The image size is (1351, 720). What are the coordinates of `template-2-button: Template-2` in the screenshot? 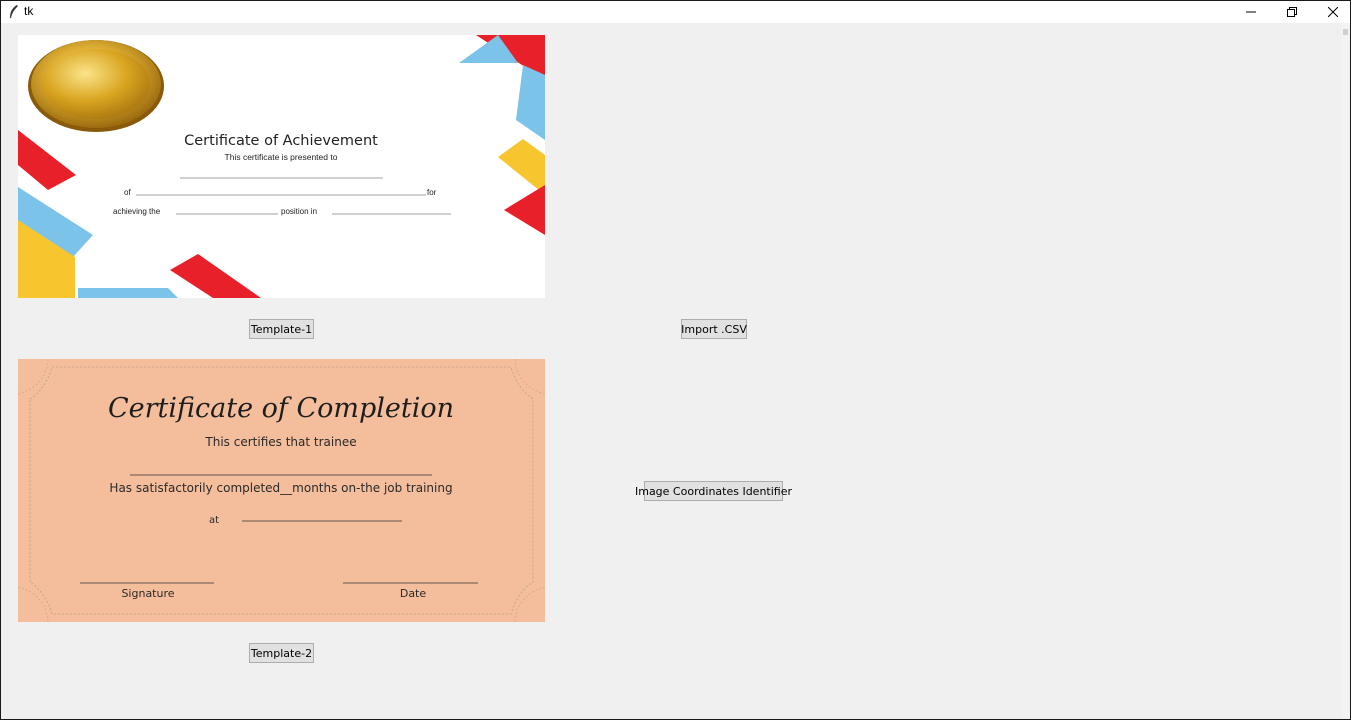 It's located at (281, 653).